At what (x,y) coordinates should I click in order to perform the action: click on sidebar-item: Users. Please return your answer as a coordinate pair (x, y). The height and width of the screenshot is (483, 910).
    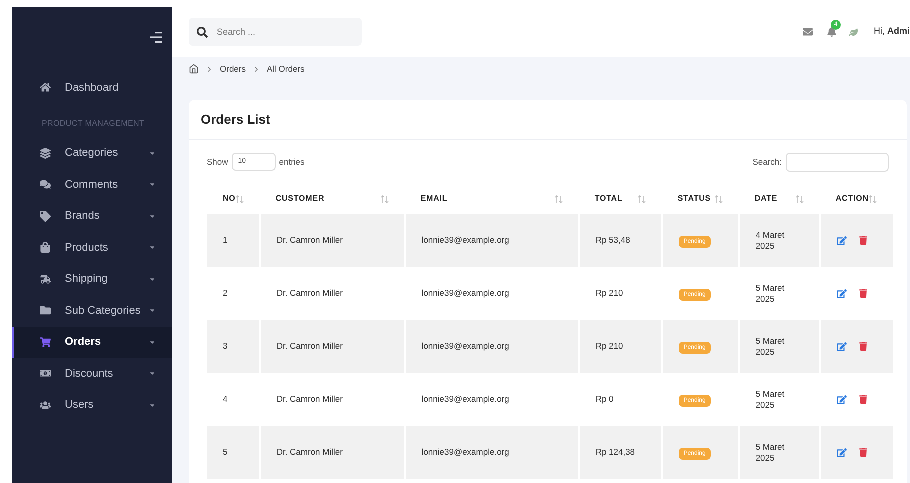
    Looking at the image, I should click on (92, 405).